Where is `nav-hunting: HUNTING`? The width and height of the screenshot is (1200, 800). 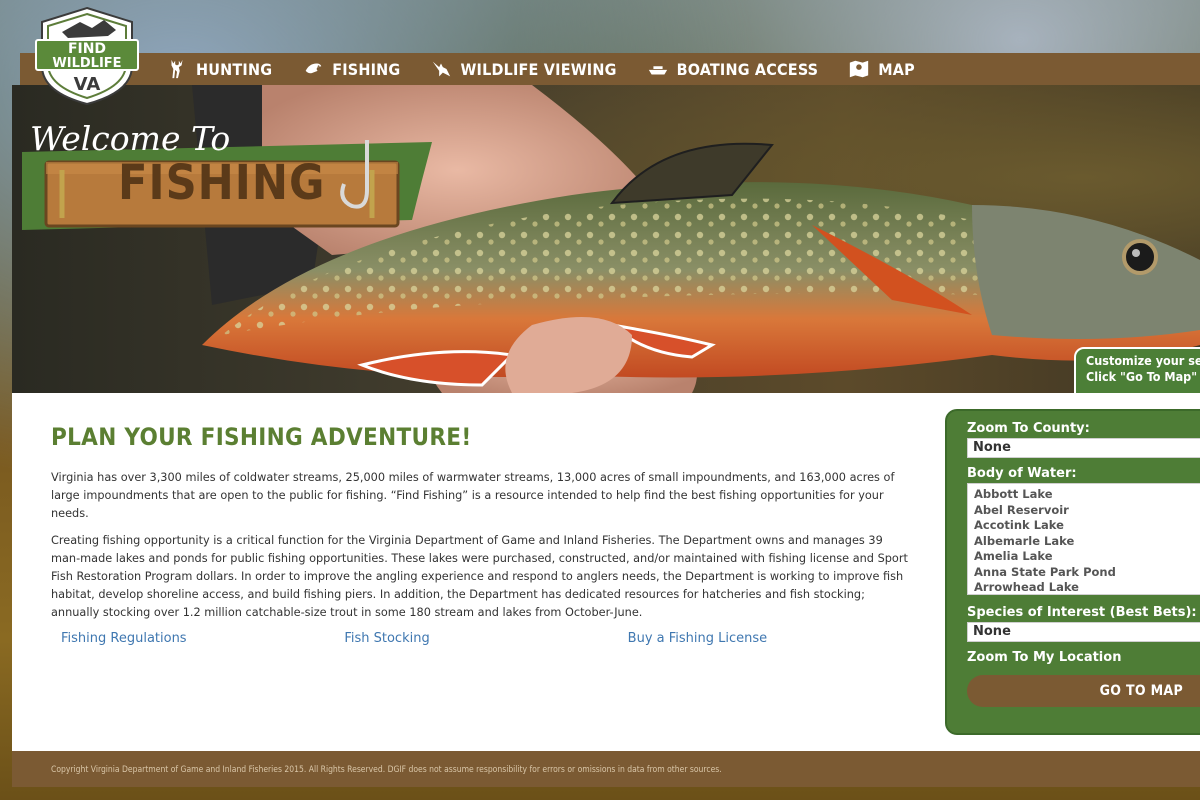 nav-hunting: HUNTING is located at coordinates (219, 69).